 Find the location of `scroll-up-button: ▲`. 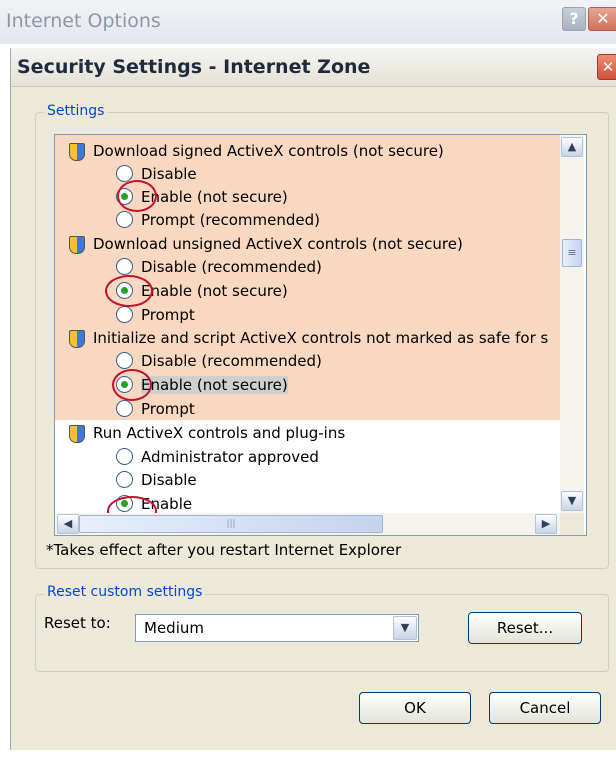

scroll-up-button: ▲ is located at coordinates (572, 147).